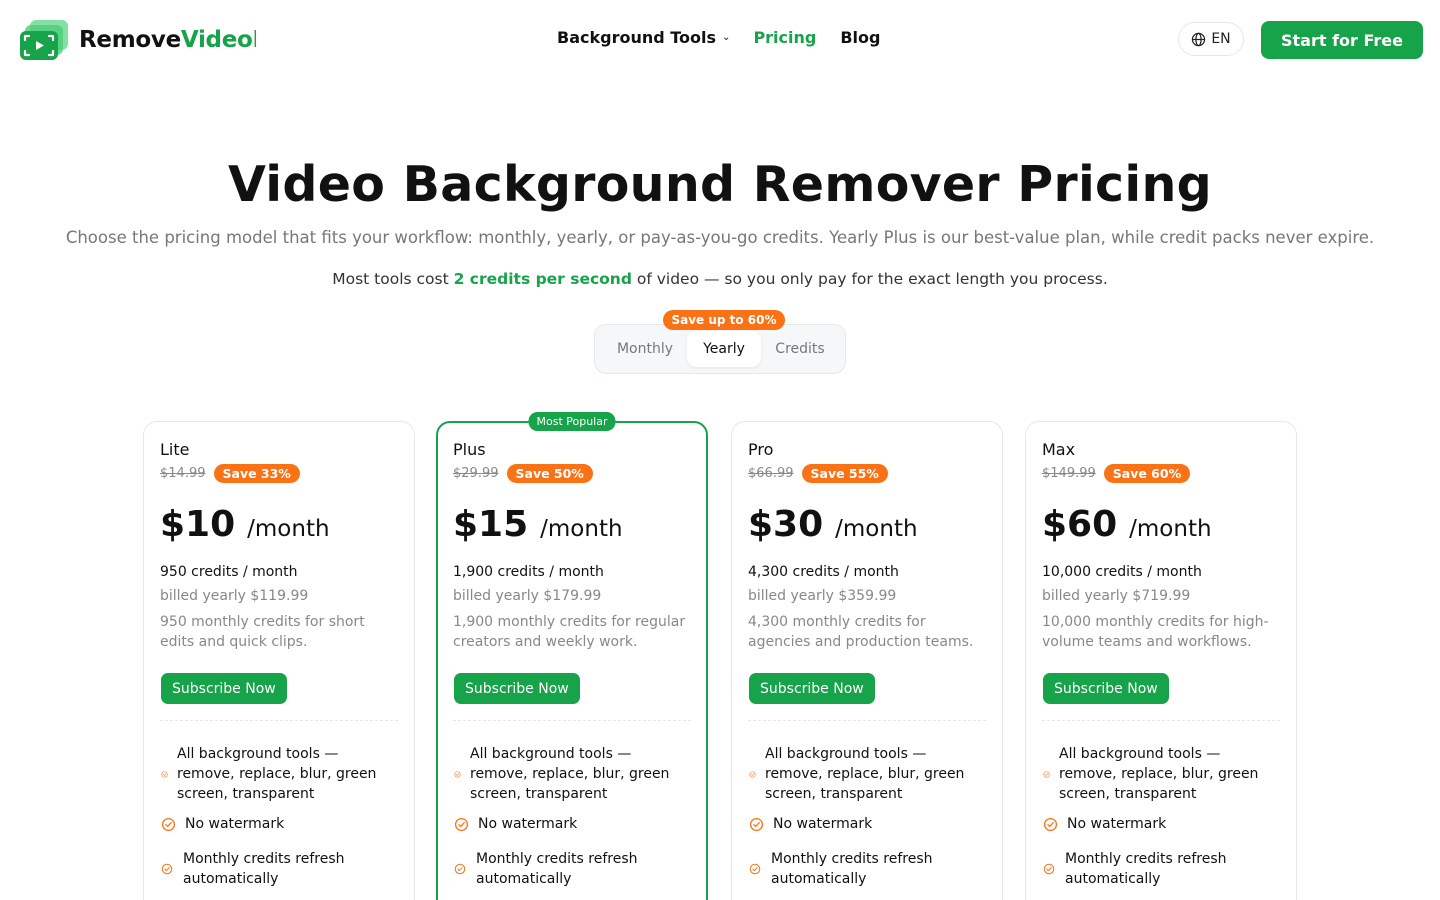  I want to click on price-row: $30/month, so click(833, 524).